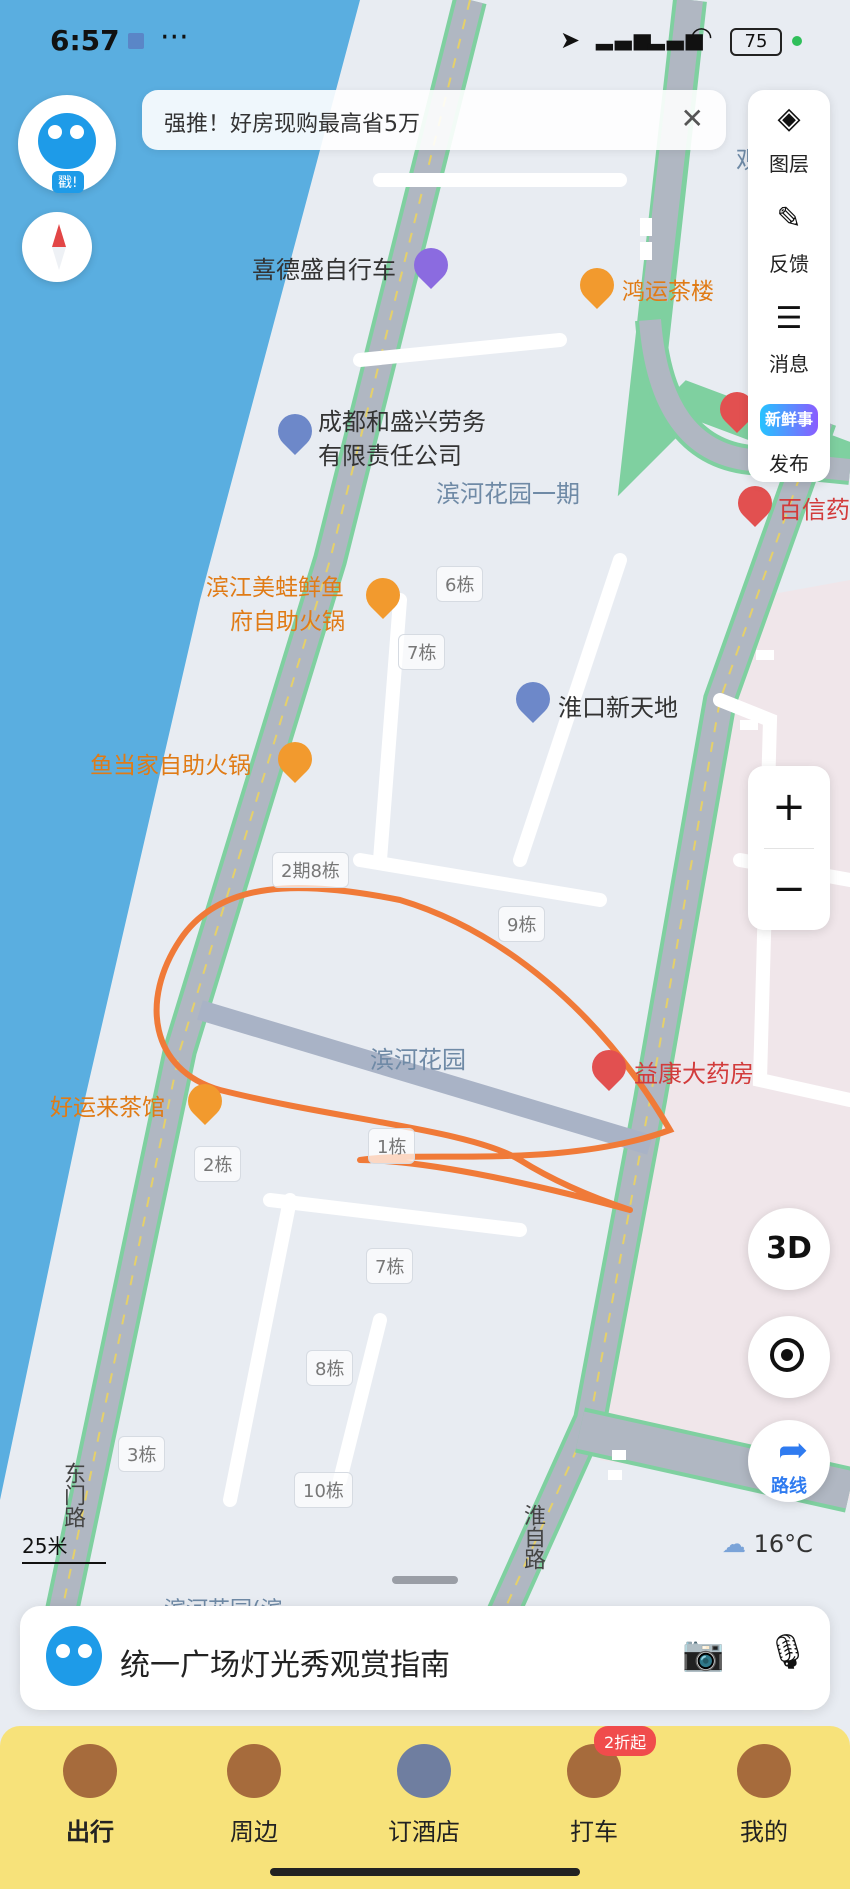 This screenshot has width=850, height=1889. Describe the element at coordinates (90, 1832) in the screenshot. I see `tab-label: 出行` at that location.